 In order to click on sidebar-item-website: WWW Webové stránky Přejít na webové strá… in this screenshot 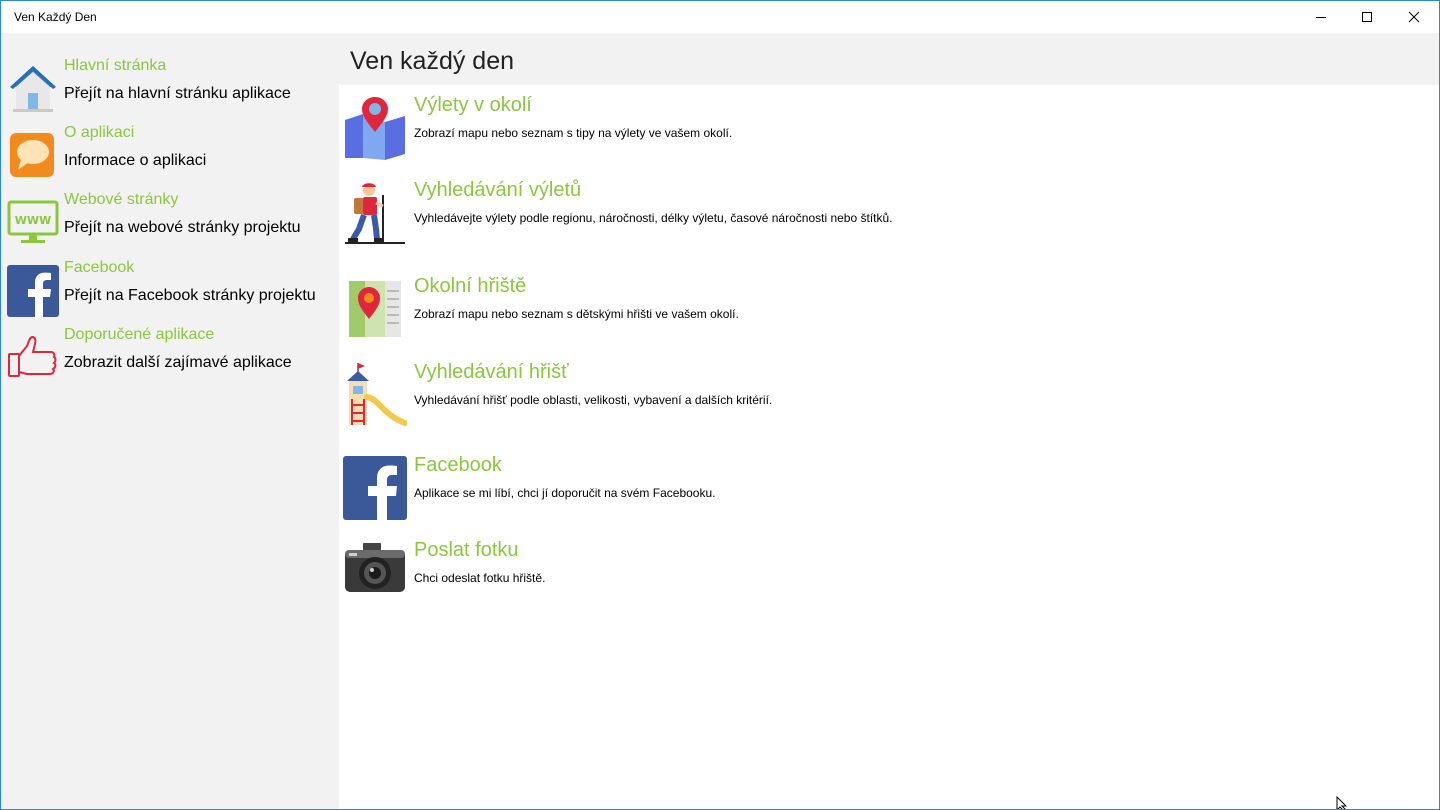, I will do `click(170, 223)`.